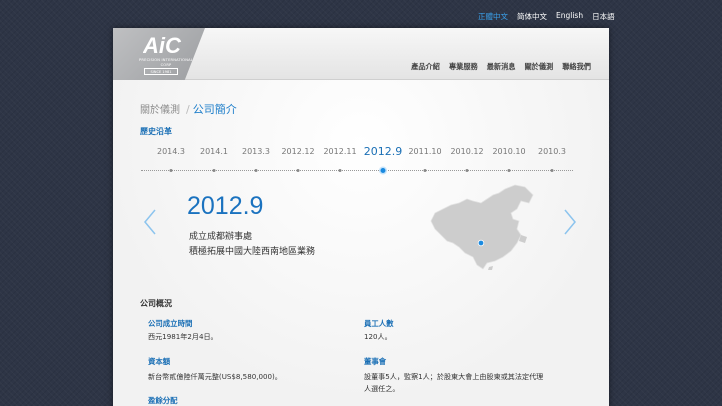 The width and height of the screenshot is (722, 406). What do you see at coordinates (383, 170) in the screenshot?
I see `timeline-dot-active` at bounding box center [383, 170].